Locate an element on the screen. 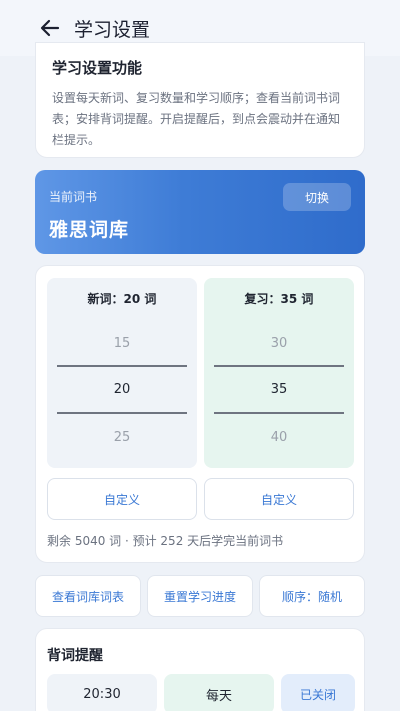  custom-review-words-button: 自定义 is located at coordinates (279, 499).